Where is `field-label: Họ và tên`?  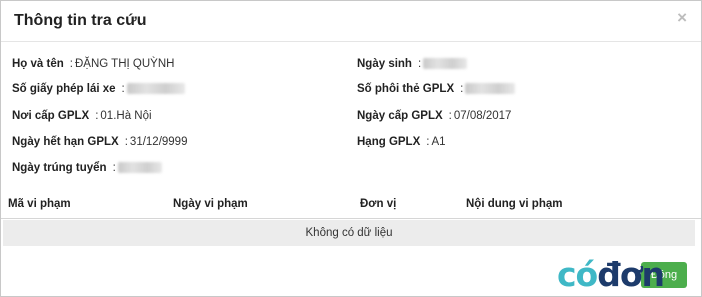 field-label: Họ và tên is located at coordinates (38, 64).